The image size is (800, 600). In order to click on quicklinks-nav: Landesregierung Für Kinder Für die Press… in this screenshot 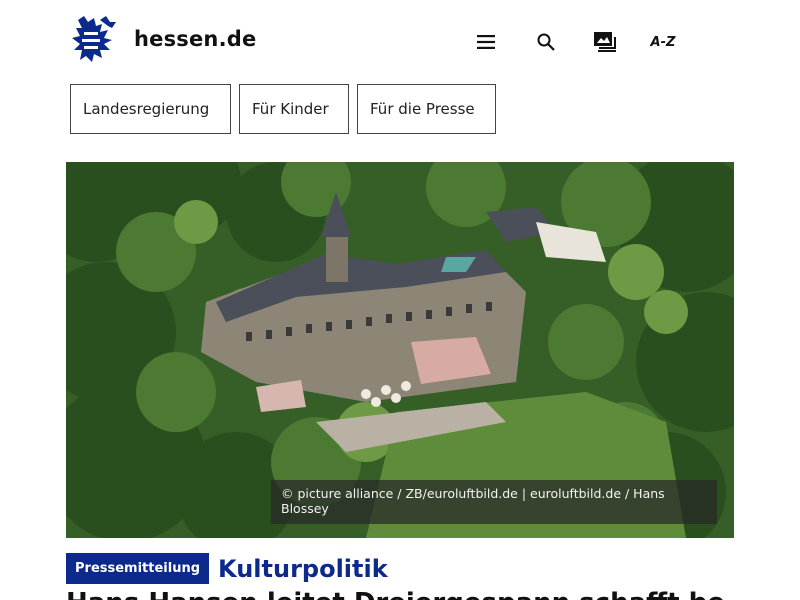, I will do `click(283, 109)`.